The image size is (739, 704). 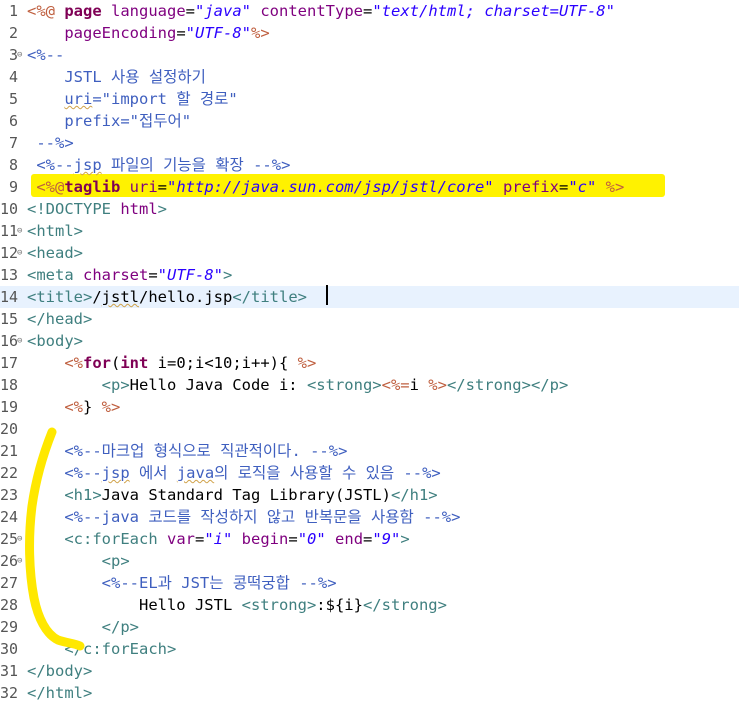 What do you see at coordinates (64, 473) in the screenshot?
I see `code-token: <%--` at bounding box center [64, 473].